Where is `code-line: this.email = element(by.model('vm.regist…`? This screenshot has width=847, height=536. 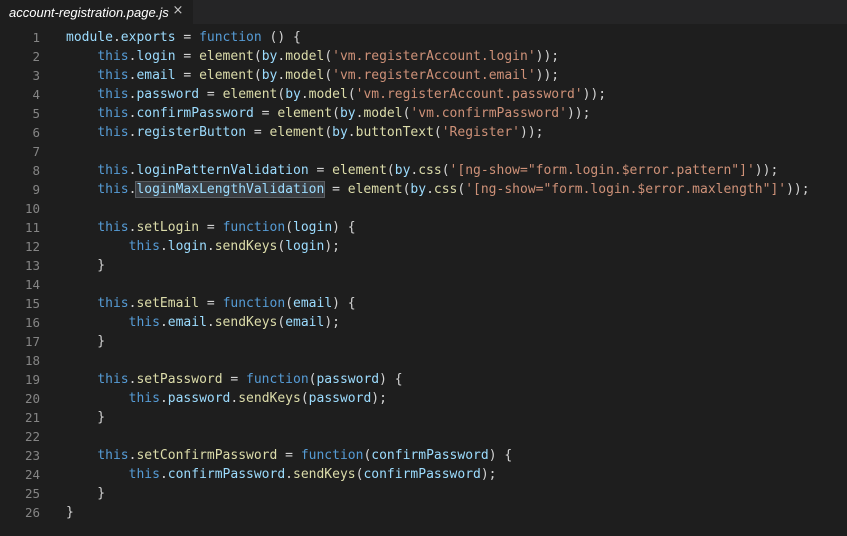 code-line: this.email = element(by.model('vm.regist… is located at coordinates (456, 75).